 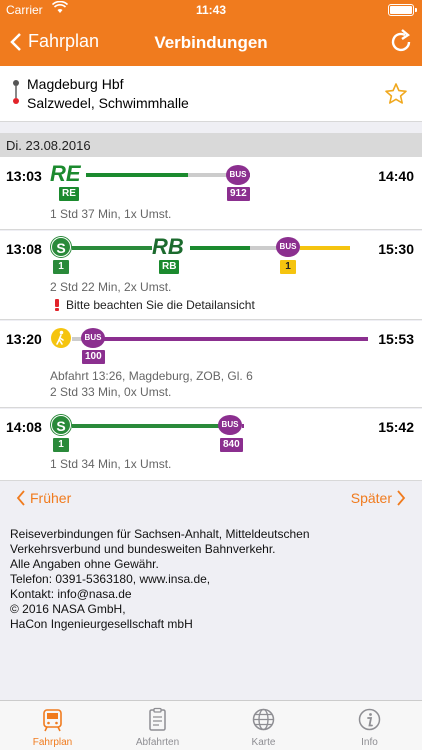 I want to click on tab-abfahrten: Abfahrten, so click(x=157, y=725).